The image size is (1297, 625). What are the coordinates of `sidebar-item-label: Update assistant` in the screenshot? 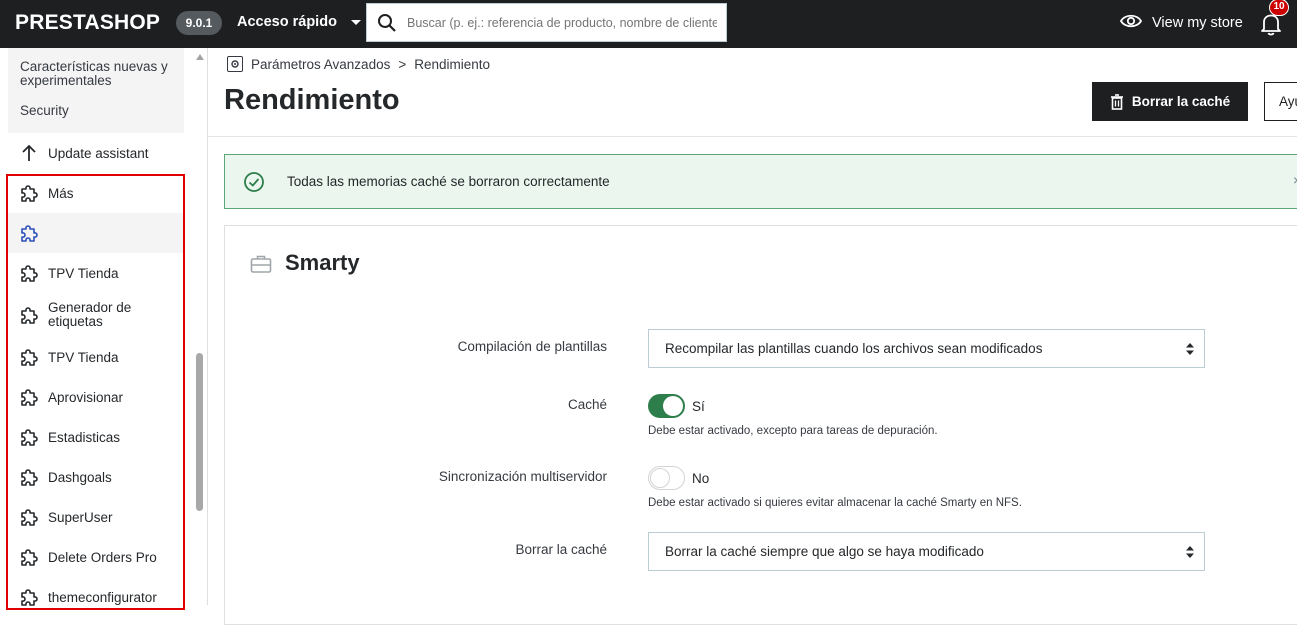 It's located at (98, 153).